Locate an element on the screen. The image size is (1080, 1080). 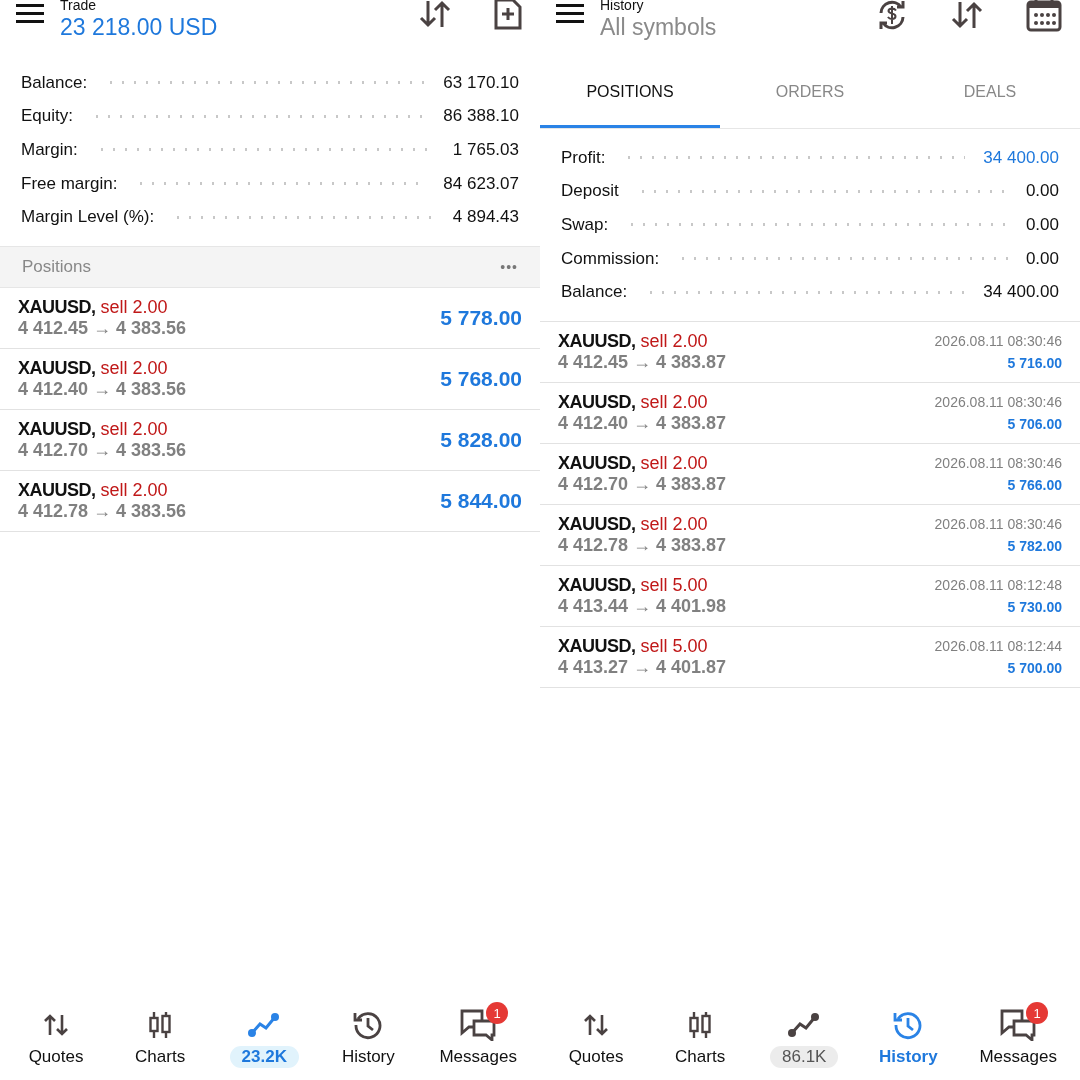
summary-value: 1 765.03 is located at coordinates (485, 150).